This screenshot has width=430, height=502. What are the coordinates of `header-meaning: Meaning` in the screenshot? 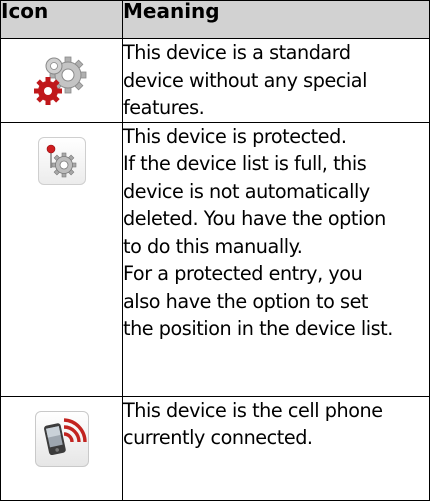 It's located at (276, 19).